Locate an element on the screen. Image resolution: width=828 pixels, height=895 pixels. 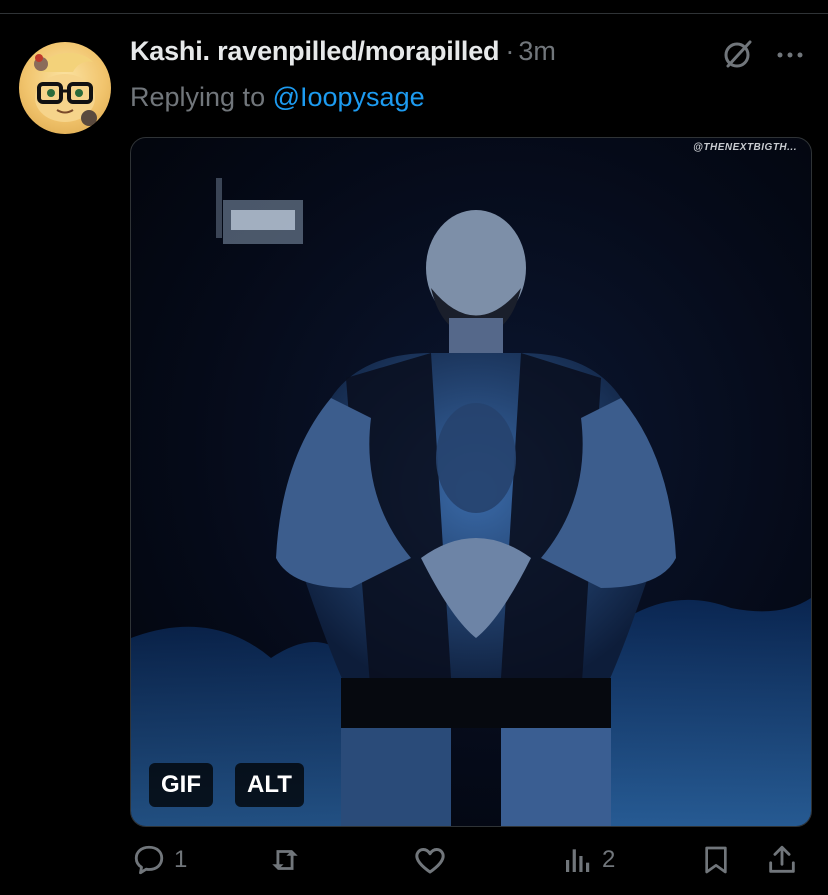
bookmark-button is located at coordinates (716, 860).